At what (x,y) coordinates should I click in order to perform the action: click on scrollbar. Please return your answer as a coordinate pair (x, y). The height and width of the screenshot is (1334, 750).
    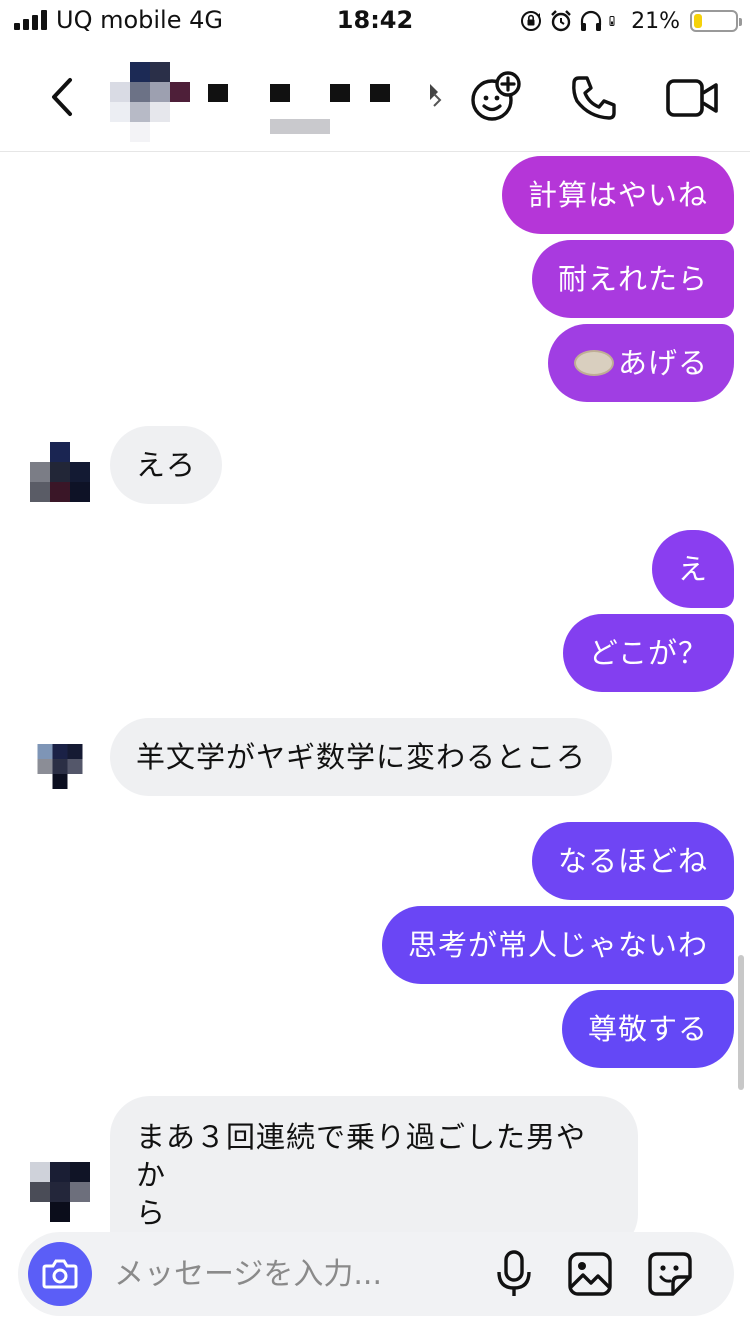
    Looking at the image, I should click on (741, 1022).